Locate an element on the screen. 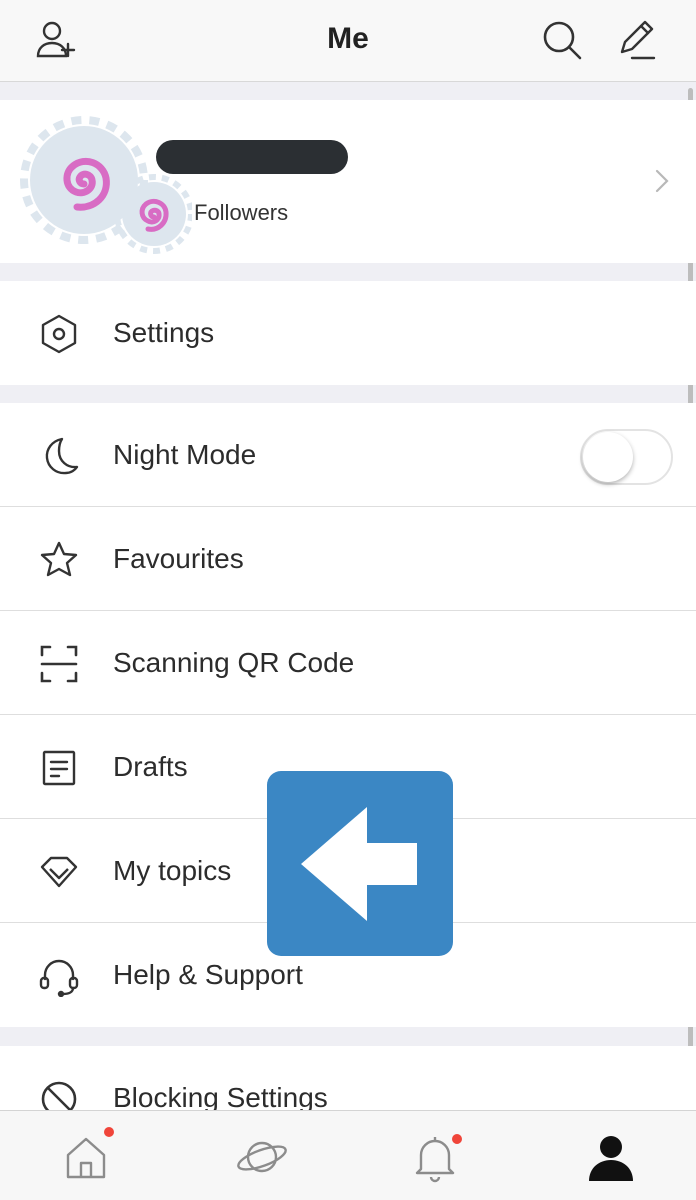 The height and width of the screenshot is (1200, 696). toggle-knob is located at coordinates (608, 457).